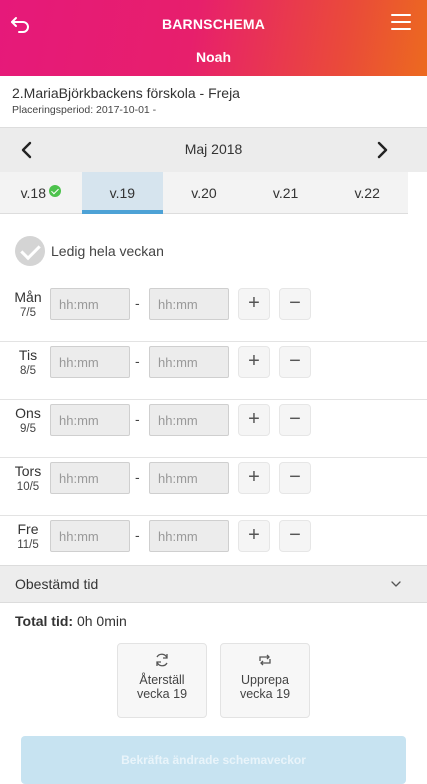 This screenshot has height=784, width=427. I want to click on day-row-monday: Mån 7/5 hh:mm - hh:mm + −, so click(213, 313).